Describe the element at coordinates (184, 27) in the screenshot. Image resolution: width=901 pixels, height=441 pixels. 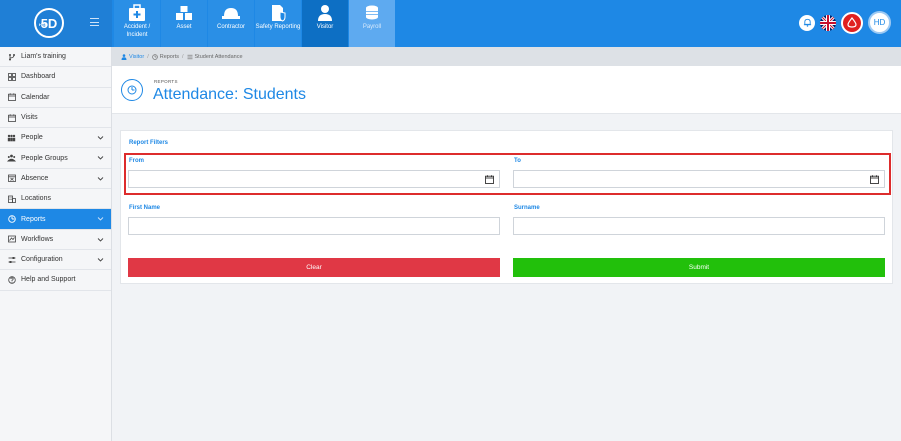
I see `module-label: Asset` at that location.